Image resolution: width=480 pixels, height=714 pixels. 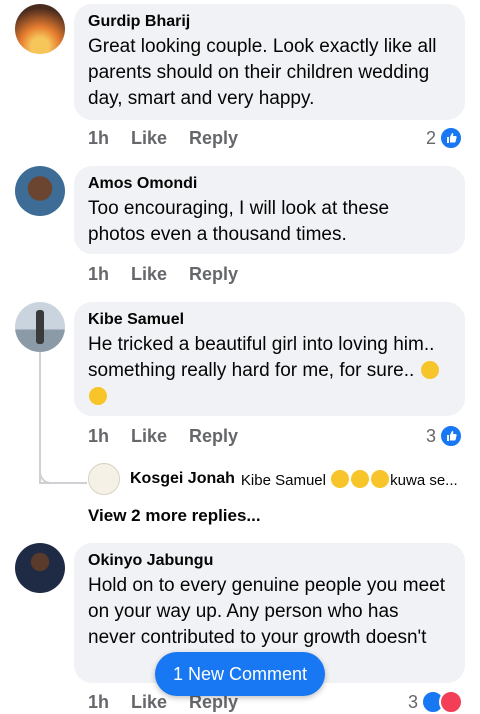 What do you see at coordinates (451, 702) in the screenshot?
I see `heart-icon` at bounding box center [451, 702].